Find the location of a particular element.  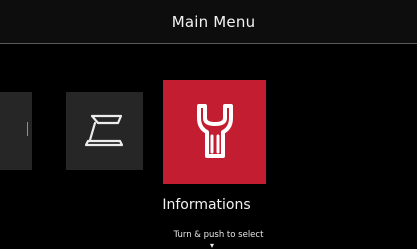

page-title: Main Menu is located at coordinates (213, 21).